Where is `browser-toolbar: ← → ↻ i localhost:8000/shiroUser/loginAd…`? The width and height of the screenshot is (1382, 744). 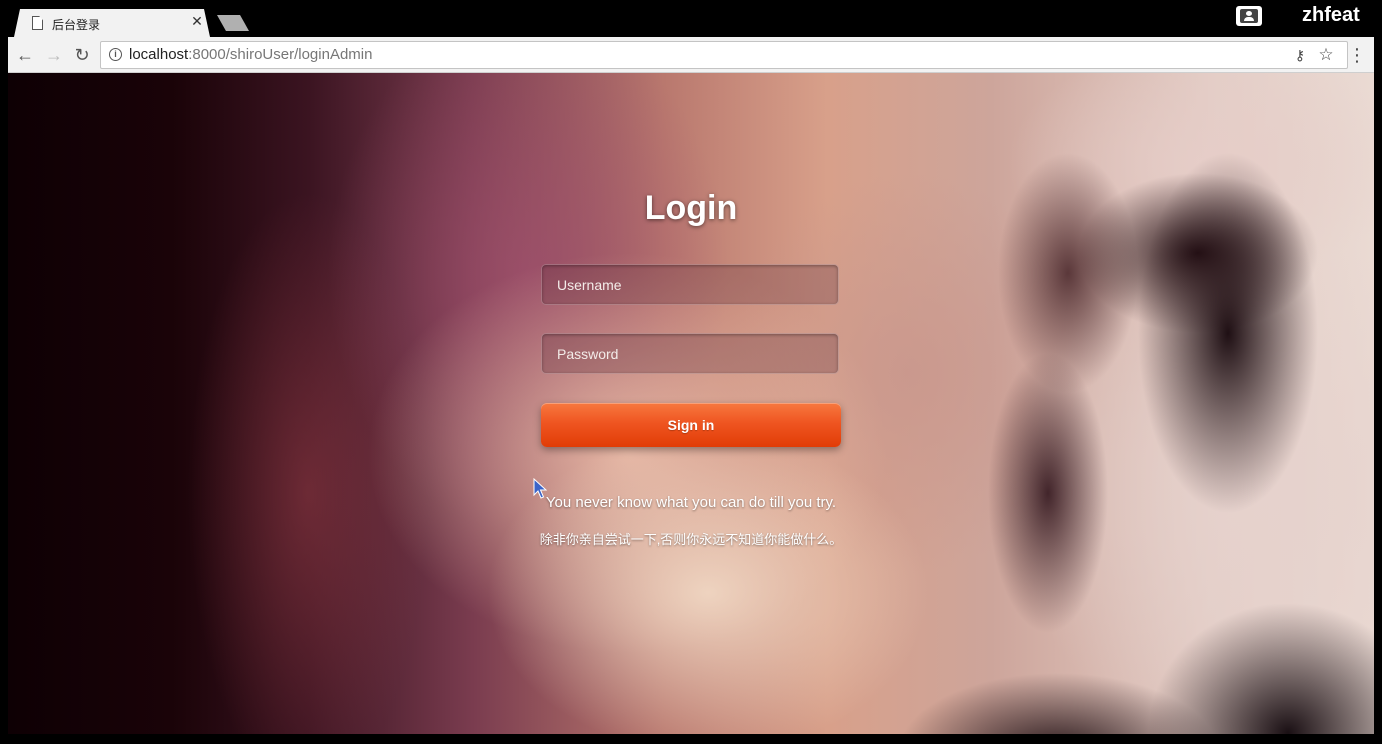
browser-toolbar: ← → ↻ i localhost:8000/shiroUser/loginAd… is located at coordinates (691, 55).